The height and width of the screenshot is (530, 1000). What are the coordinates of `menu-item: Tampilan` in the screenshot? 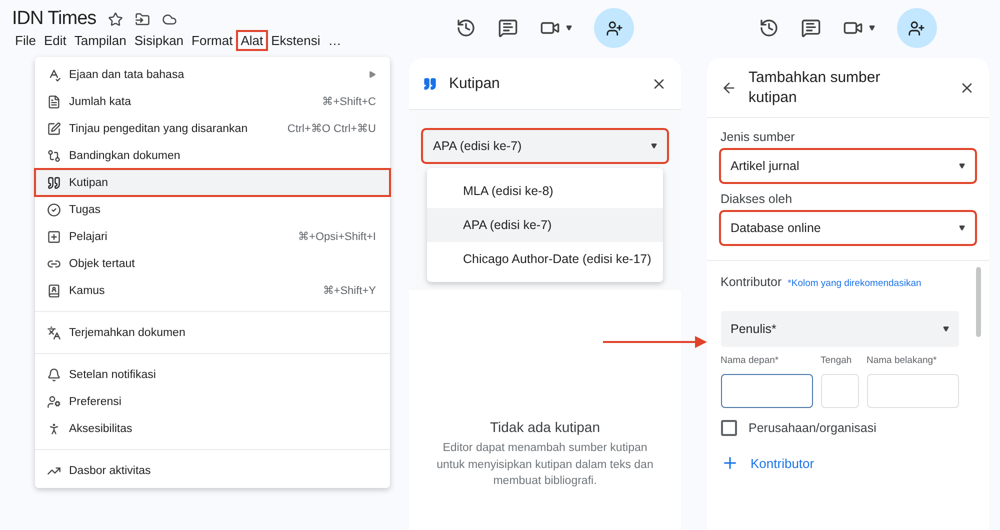 It's located at (100, 40).